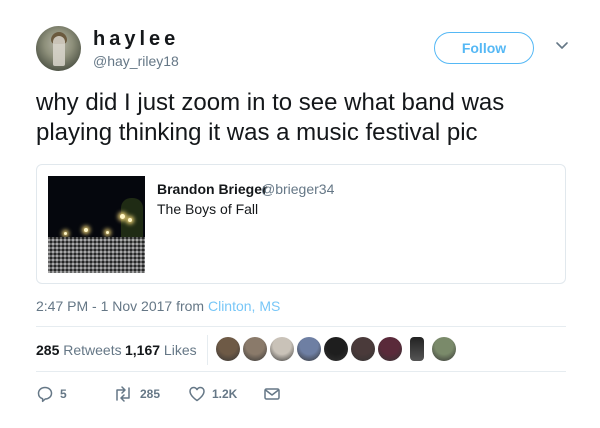 The width and height of the screenshot is (600, 428). What do you see at coordinates (136, 39) in the screenshot?
I see `display-name: haylee` at bounding box center [136, 39].